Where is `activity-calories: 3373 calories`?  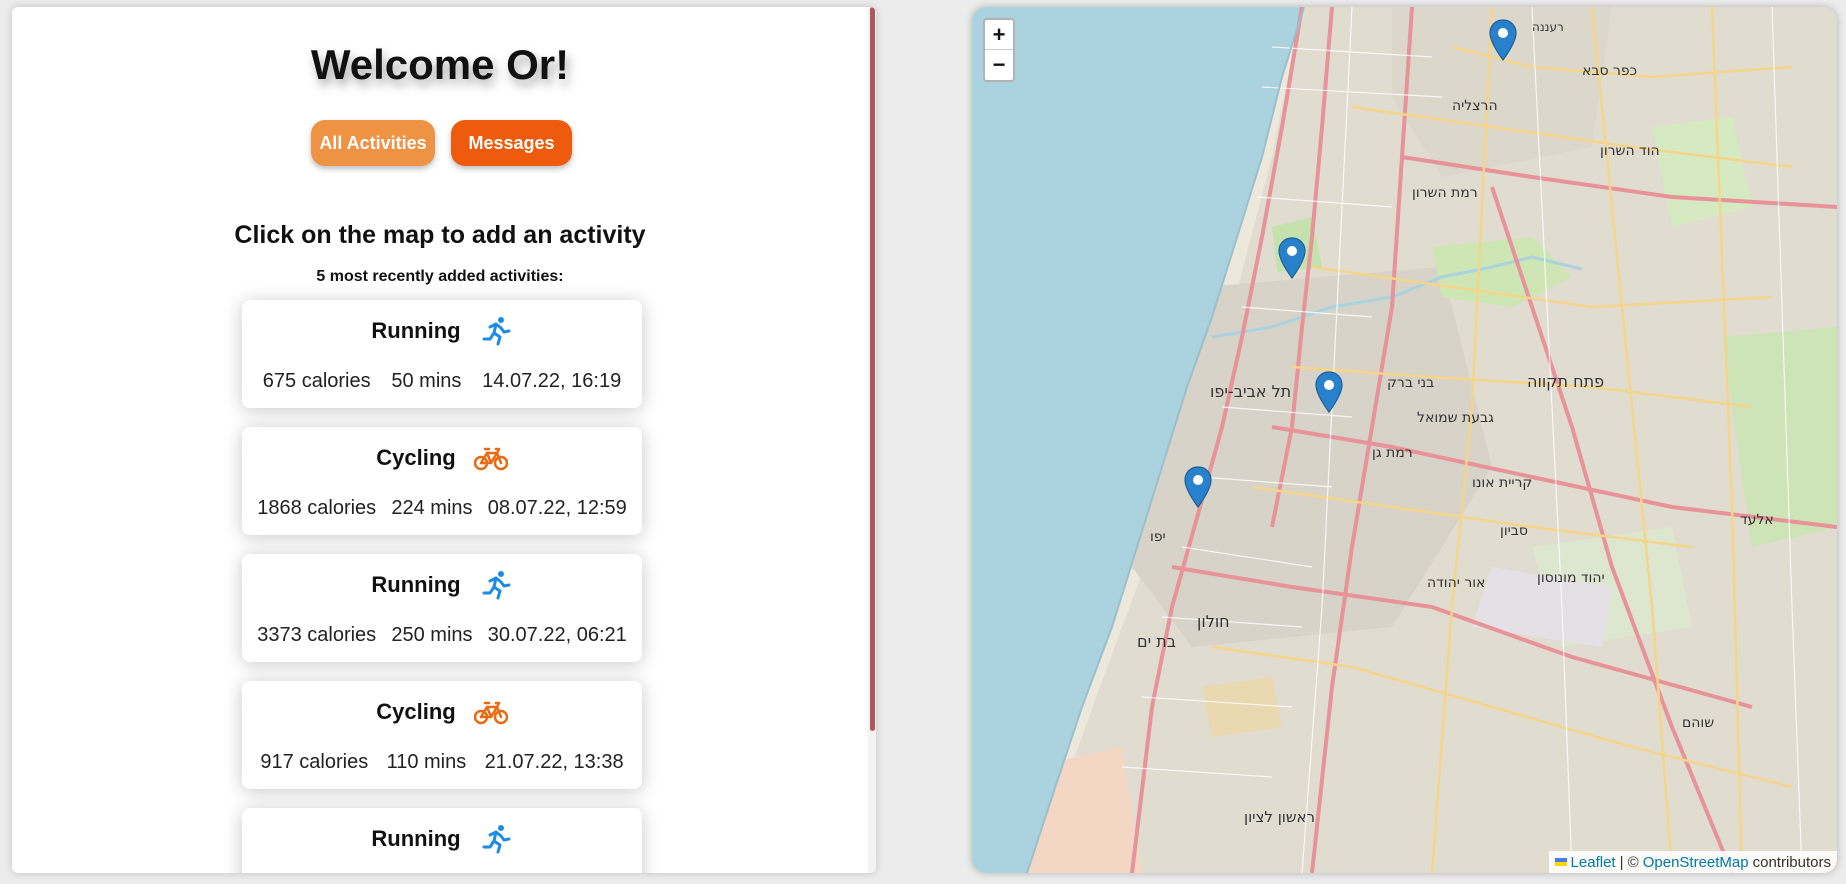
activity-calories: 3373 calories is located at coordinates (317, 635).